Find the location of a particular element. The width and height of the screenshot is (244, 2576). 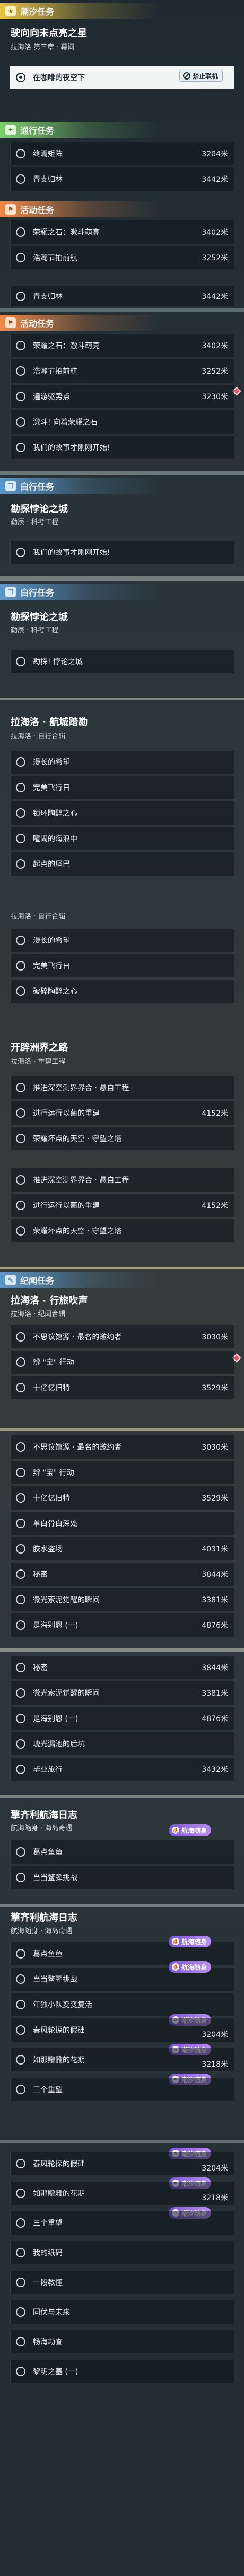

record-list-row: 单白骨白深处 is located at coordinates (122, 1523).